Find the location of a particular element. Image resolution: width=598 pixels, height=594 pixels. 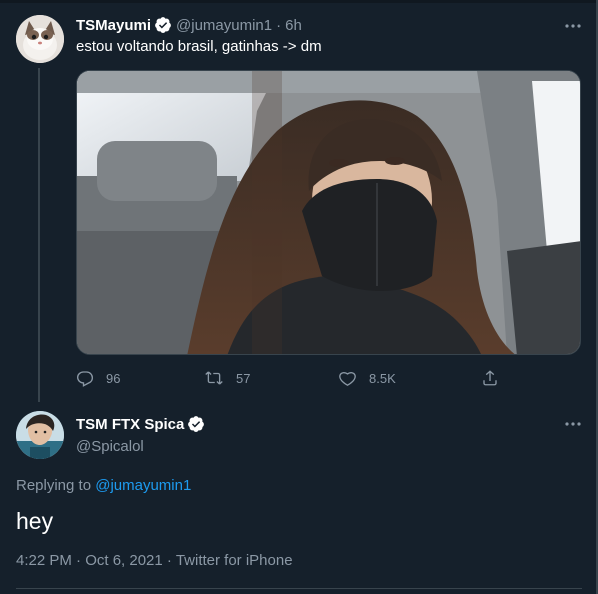

author-display-name: TSMayumi is located at coordinates (113, 25).